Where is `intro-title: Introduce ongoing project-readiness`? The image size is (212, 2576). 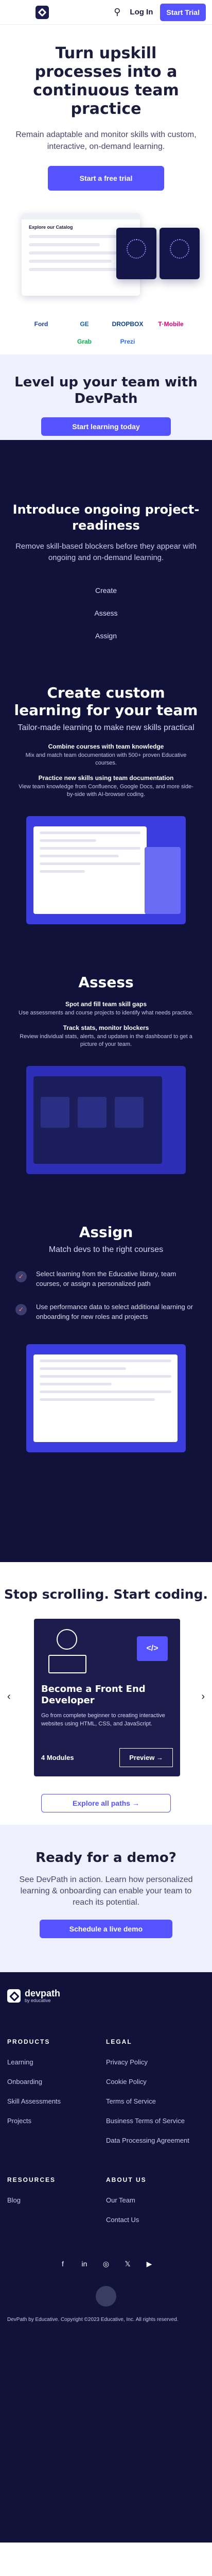 intro-title: Introduce ongoing project-readiness is located at coordinates (106, 517).